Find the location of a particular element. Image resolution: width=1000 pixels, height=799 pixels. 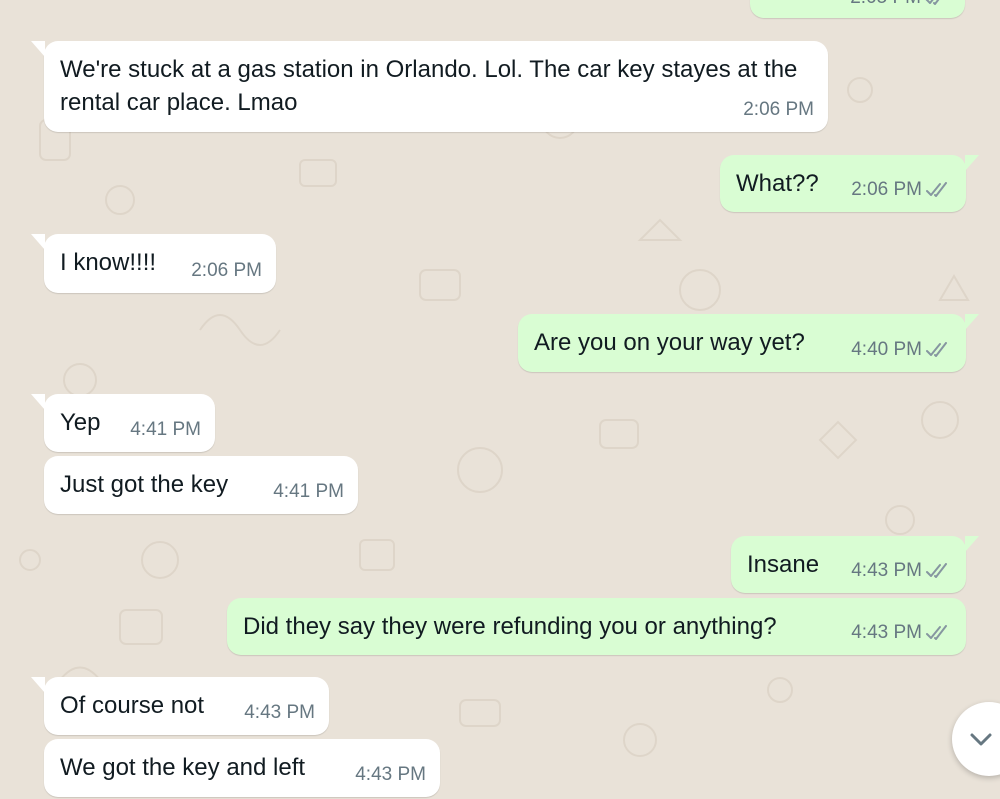

message-bubble-outgoing: 2:05 PM is located at coordinates (857, 9).